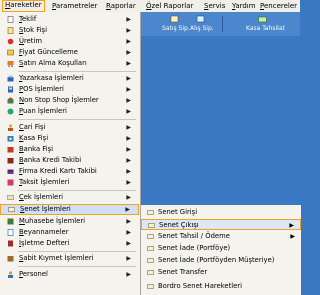 The width and height of the screenshot is (320, 295). What do you see at coordinates (10, 221) in the screenshot?
I see `accounting-icon` at bounding box center [10, 221].